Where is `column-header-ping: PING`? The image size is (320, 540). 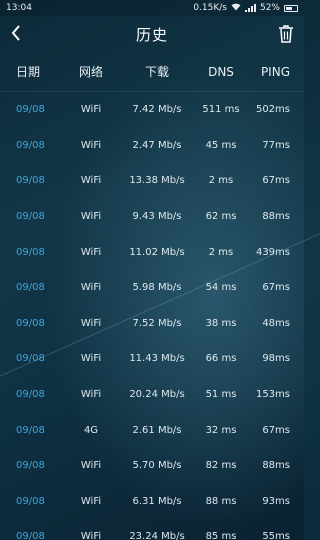
column-header-ping: PING is located at coordinates (275, 71).